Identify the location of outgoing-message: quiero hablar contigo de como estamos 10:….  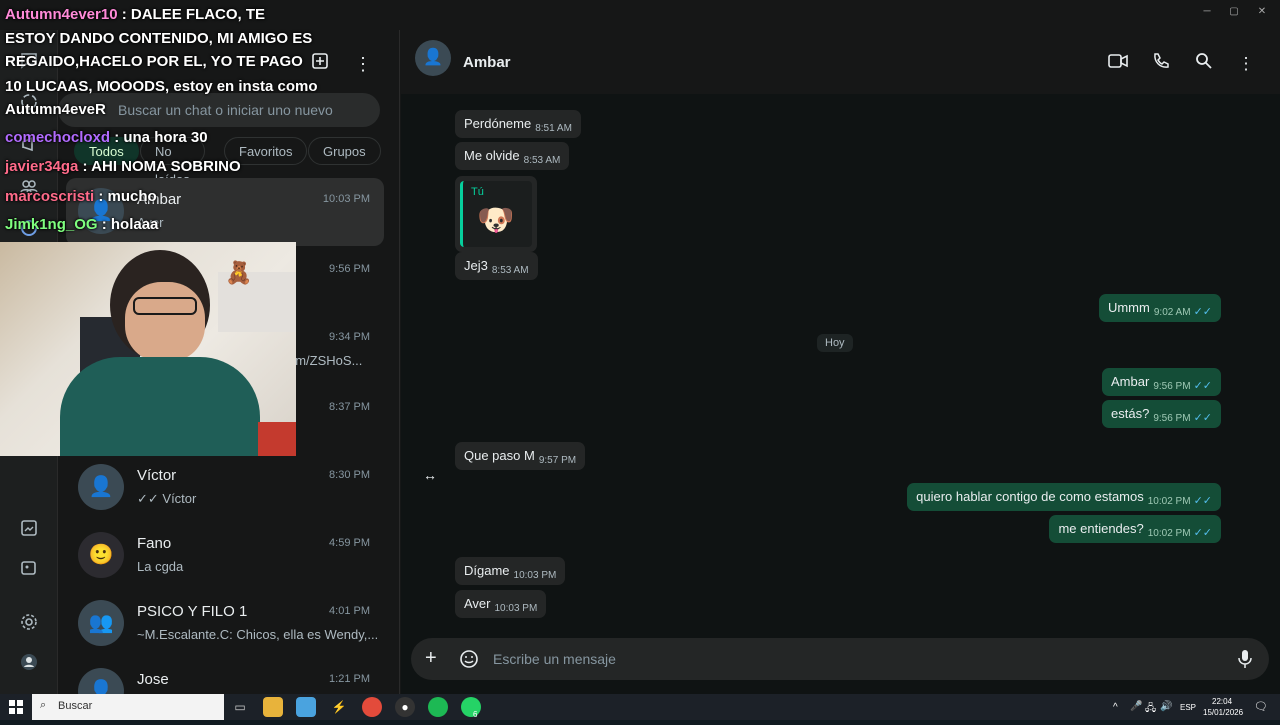
(1064, 497).